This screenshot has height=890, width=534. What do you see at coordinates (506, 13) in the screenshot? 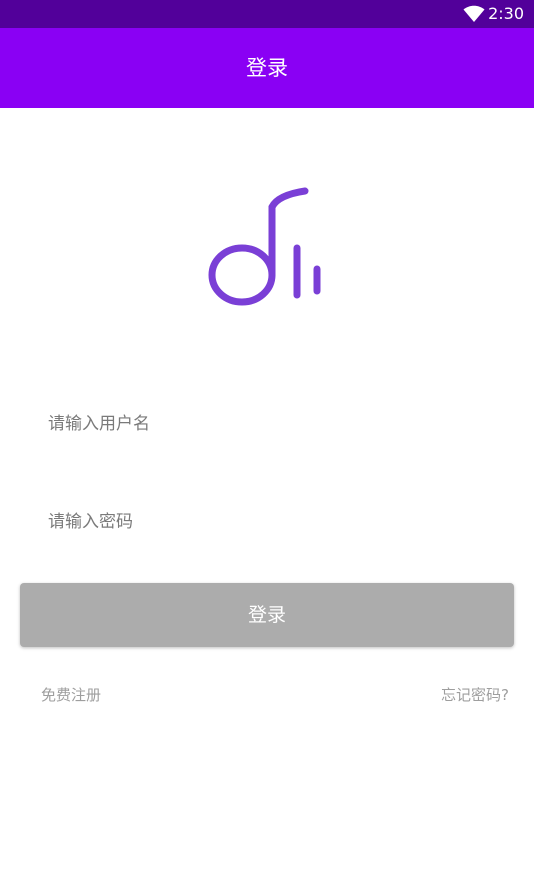
I see `status-time: 2:30` at bounding box center [506, 13].